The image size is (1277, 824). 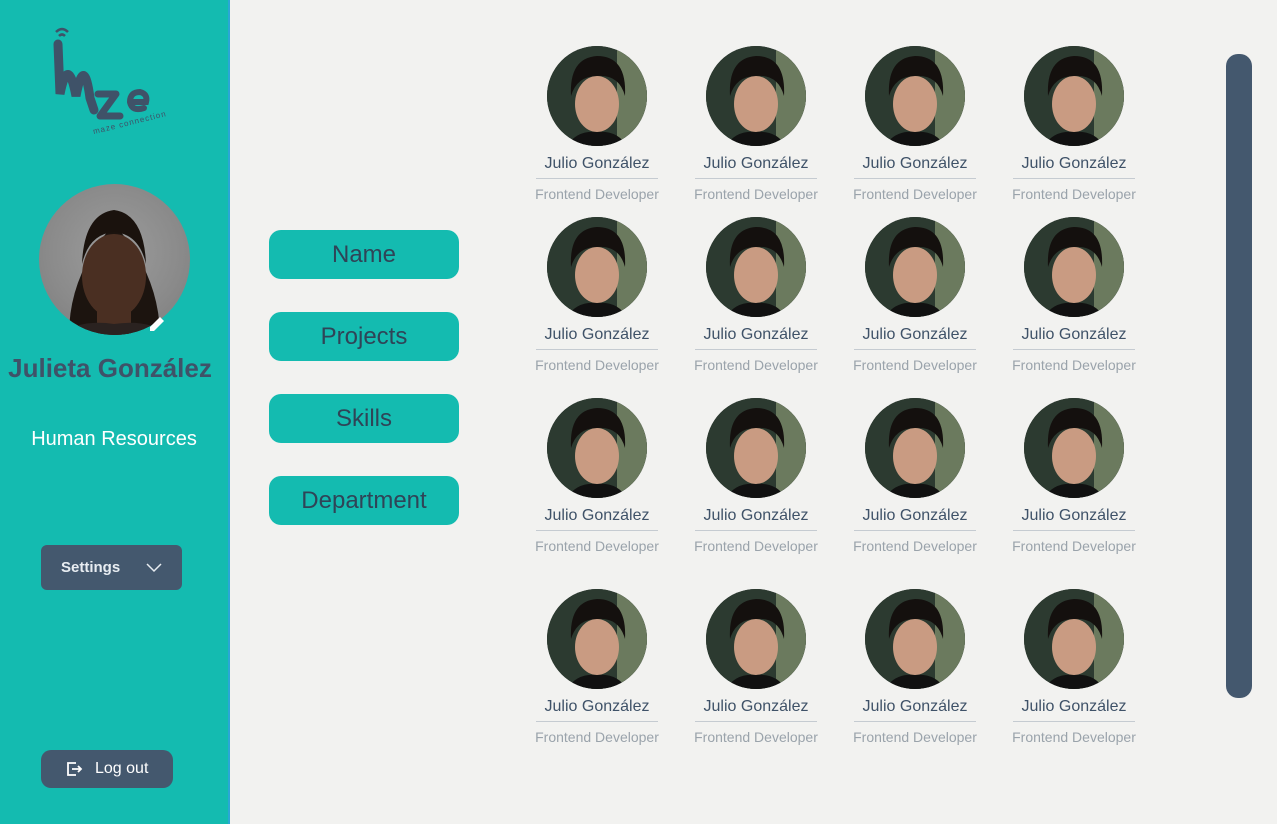 I want to click on filter-buttons: Name Projects Skills Department, so click(x=364, y=394).